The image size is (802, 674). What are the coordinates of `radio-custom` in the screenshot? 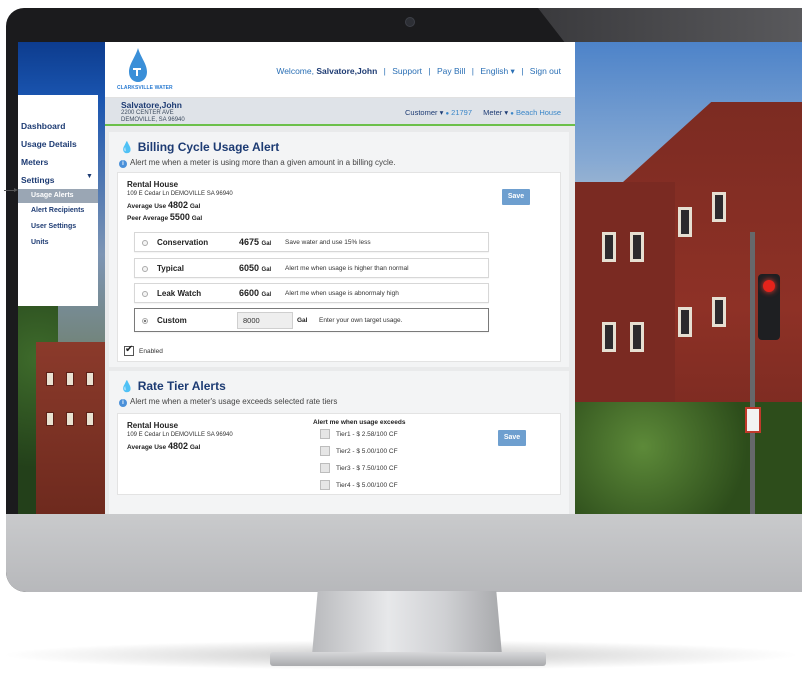 It's located at (145, 321).